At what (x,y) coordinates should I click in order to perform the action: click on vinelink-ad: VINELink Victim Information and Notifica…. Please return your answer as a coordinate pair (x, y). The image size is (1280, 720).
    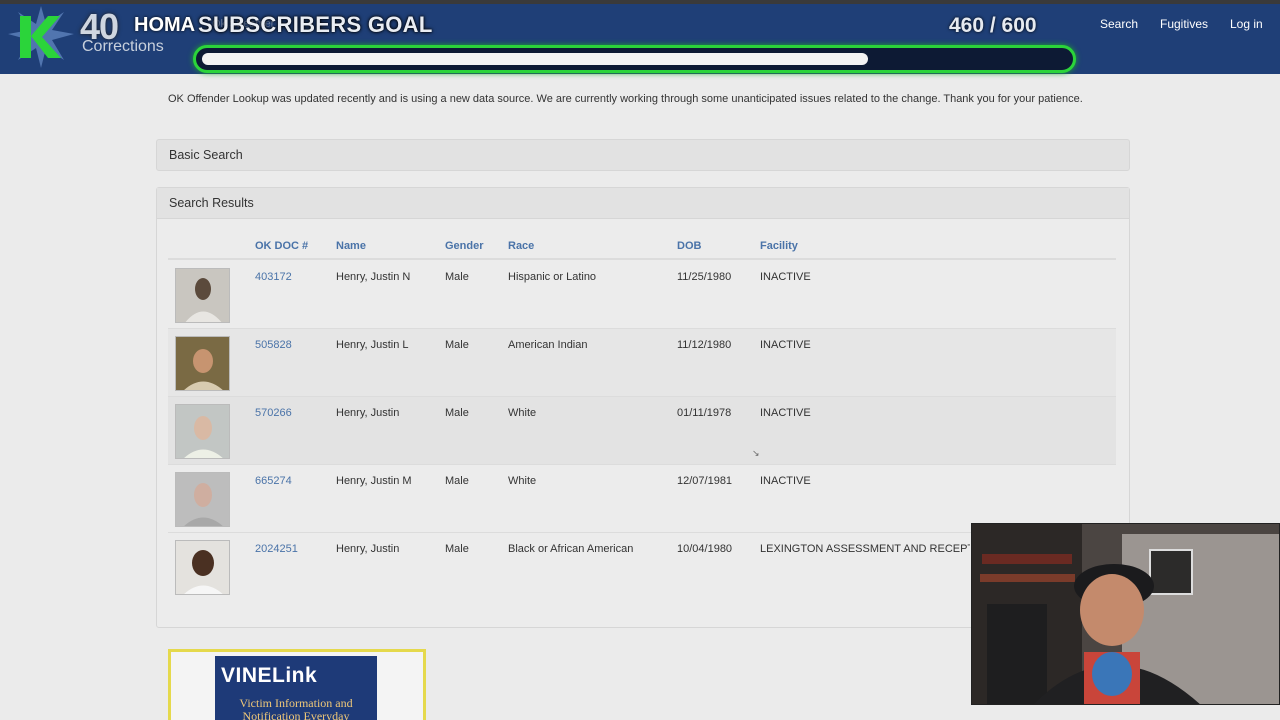
    Looking at the image, I should click on (297, 684).